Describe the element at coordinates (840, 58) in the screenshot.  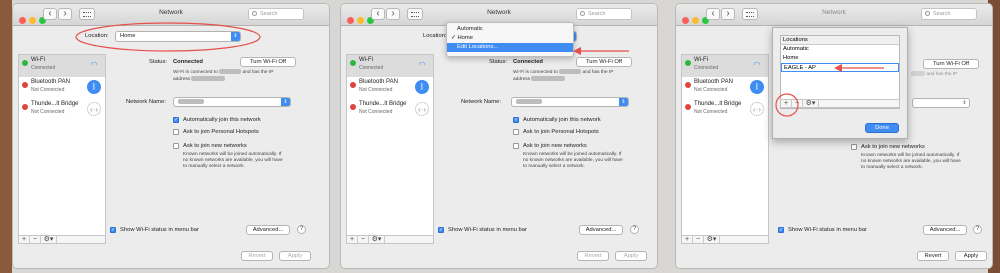
I see `location-item-home: Home` at that location.